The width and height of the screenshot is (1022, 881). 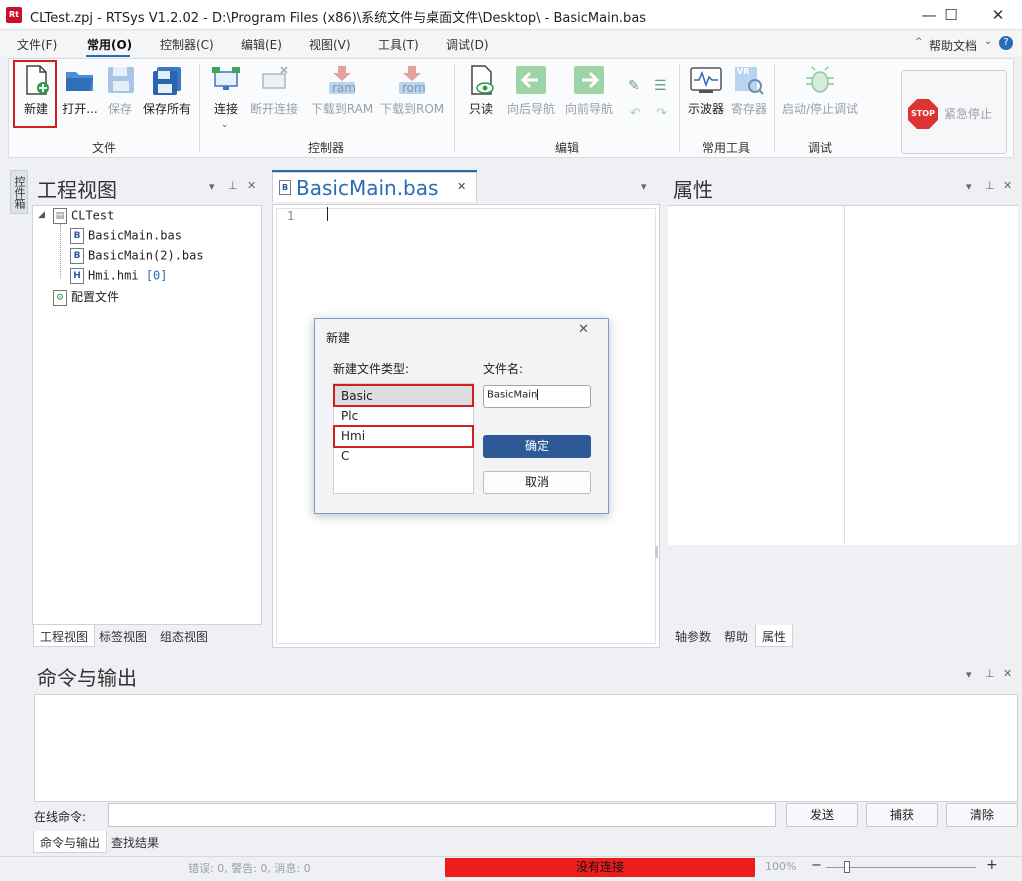 I want to click on oscilloscope-icon, so click(x=706, y=80).